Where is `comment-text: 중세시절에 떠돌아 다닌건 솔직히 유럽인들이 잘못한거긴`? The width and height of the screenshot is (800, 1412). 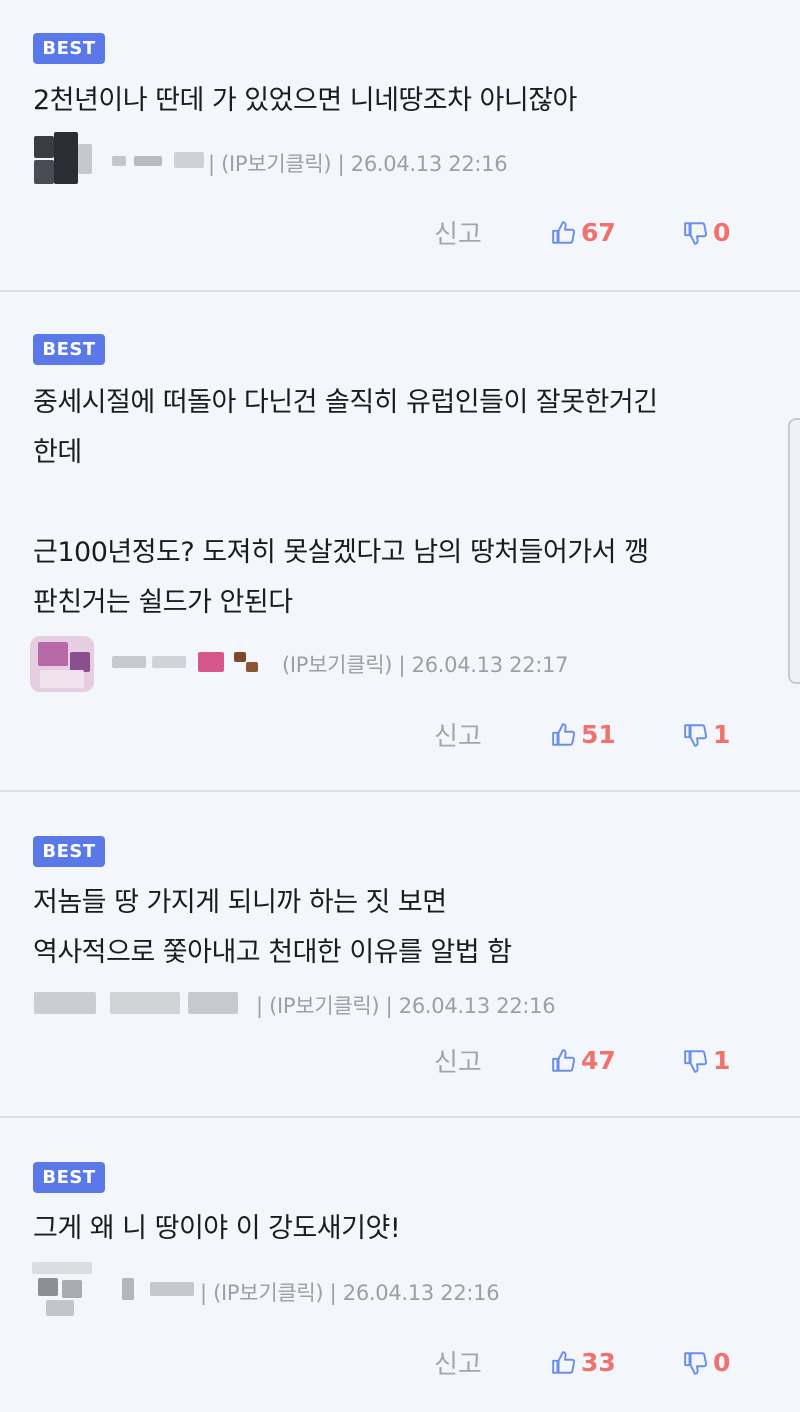 comment-text: 중세시절에 떠돌아 다닌건 솔직히 유럽인들이 잘못한거긴 is located at coordinates (345, 402).